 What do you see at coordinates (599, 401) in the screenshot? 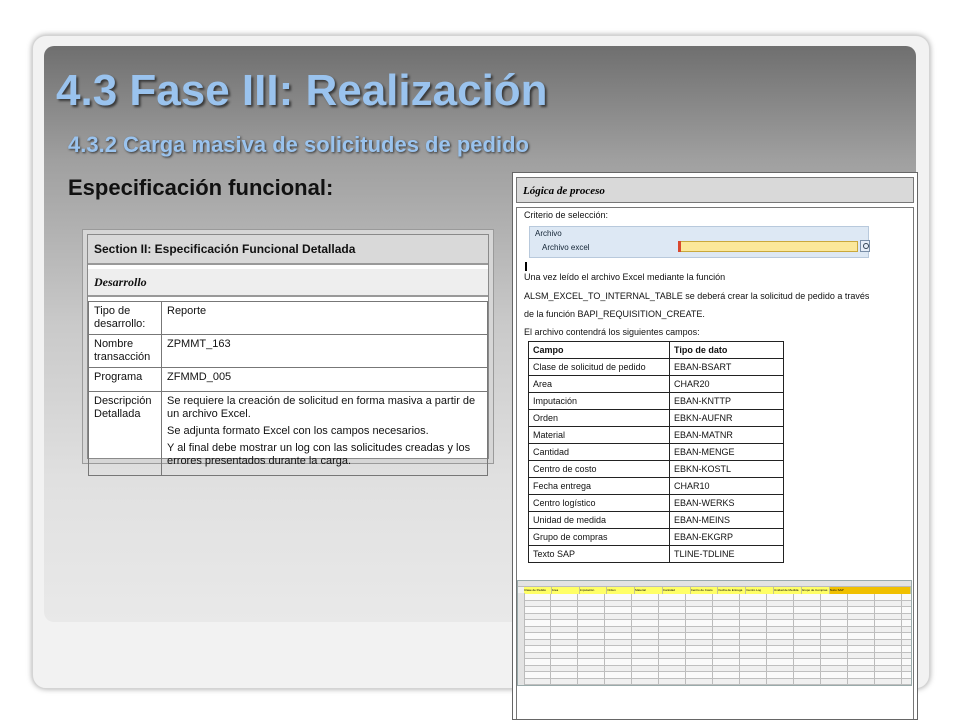
I see `campo-cell: Imputación` at bounding box center [599, 401].